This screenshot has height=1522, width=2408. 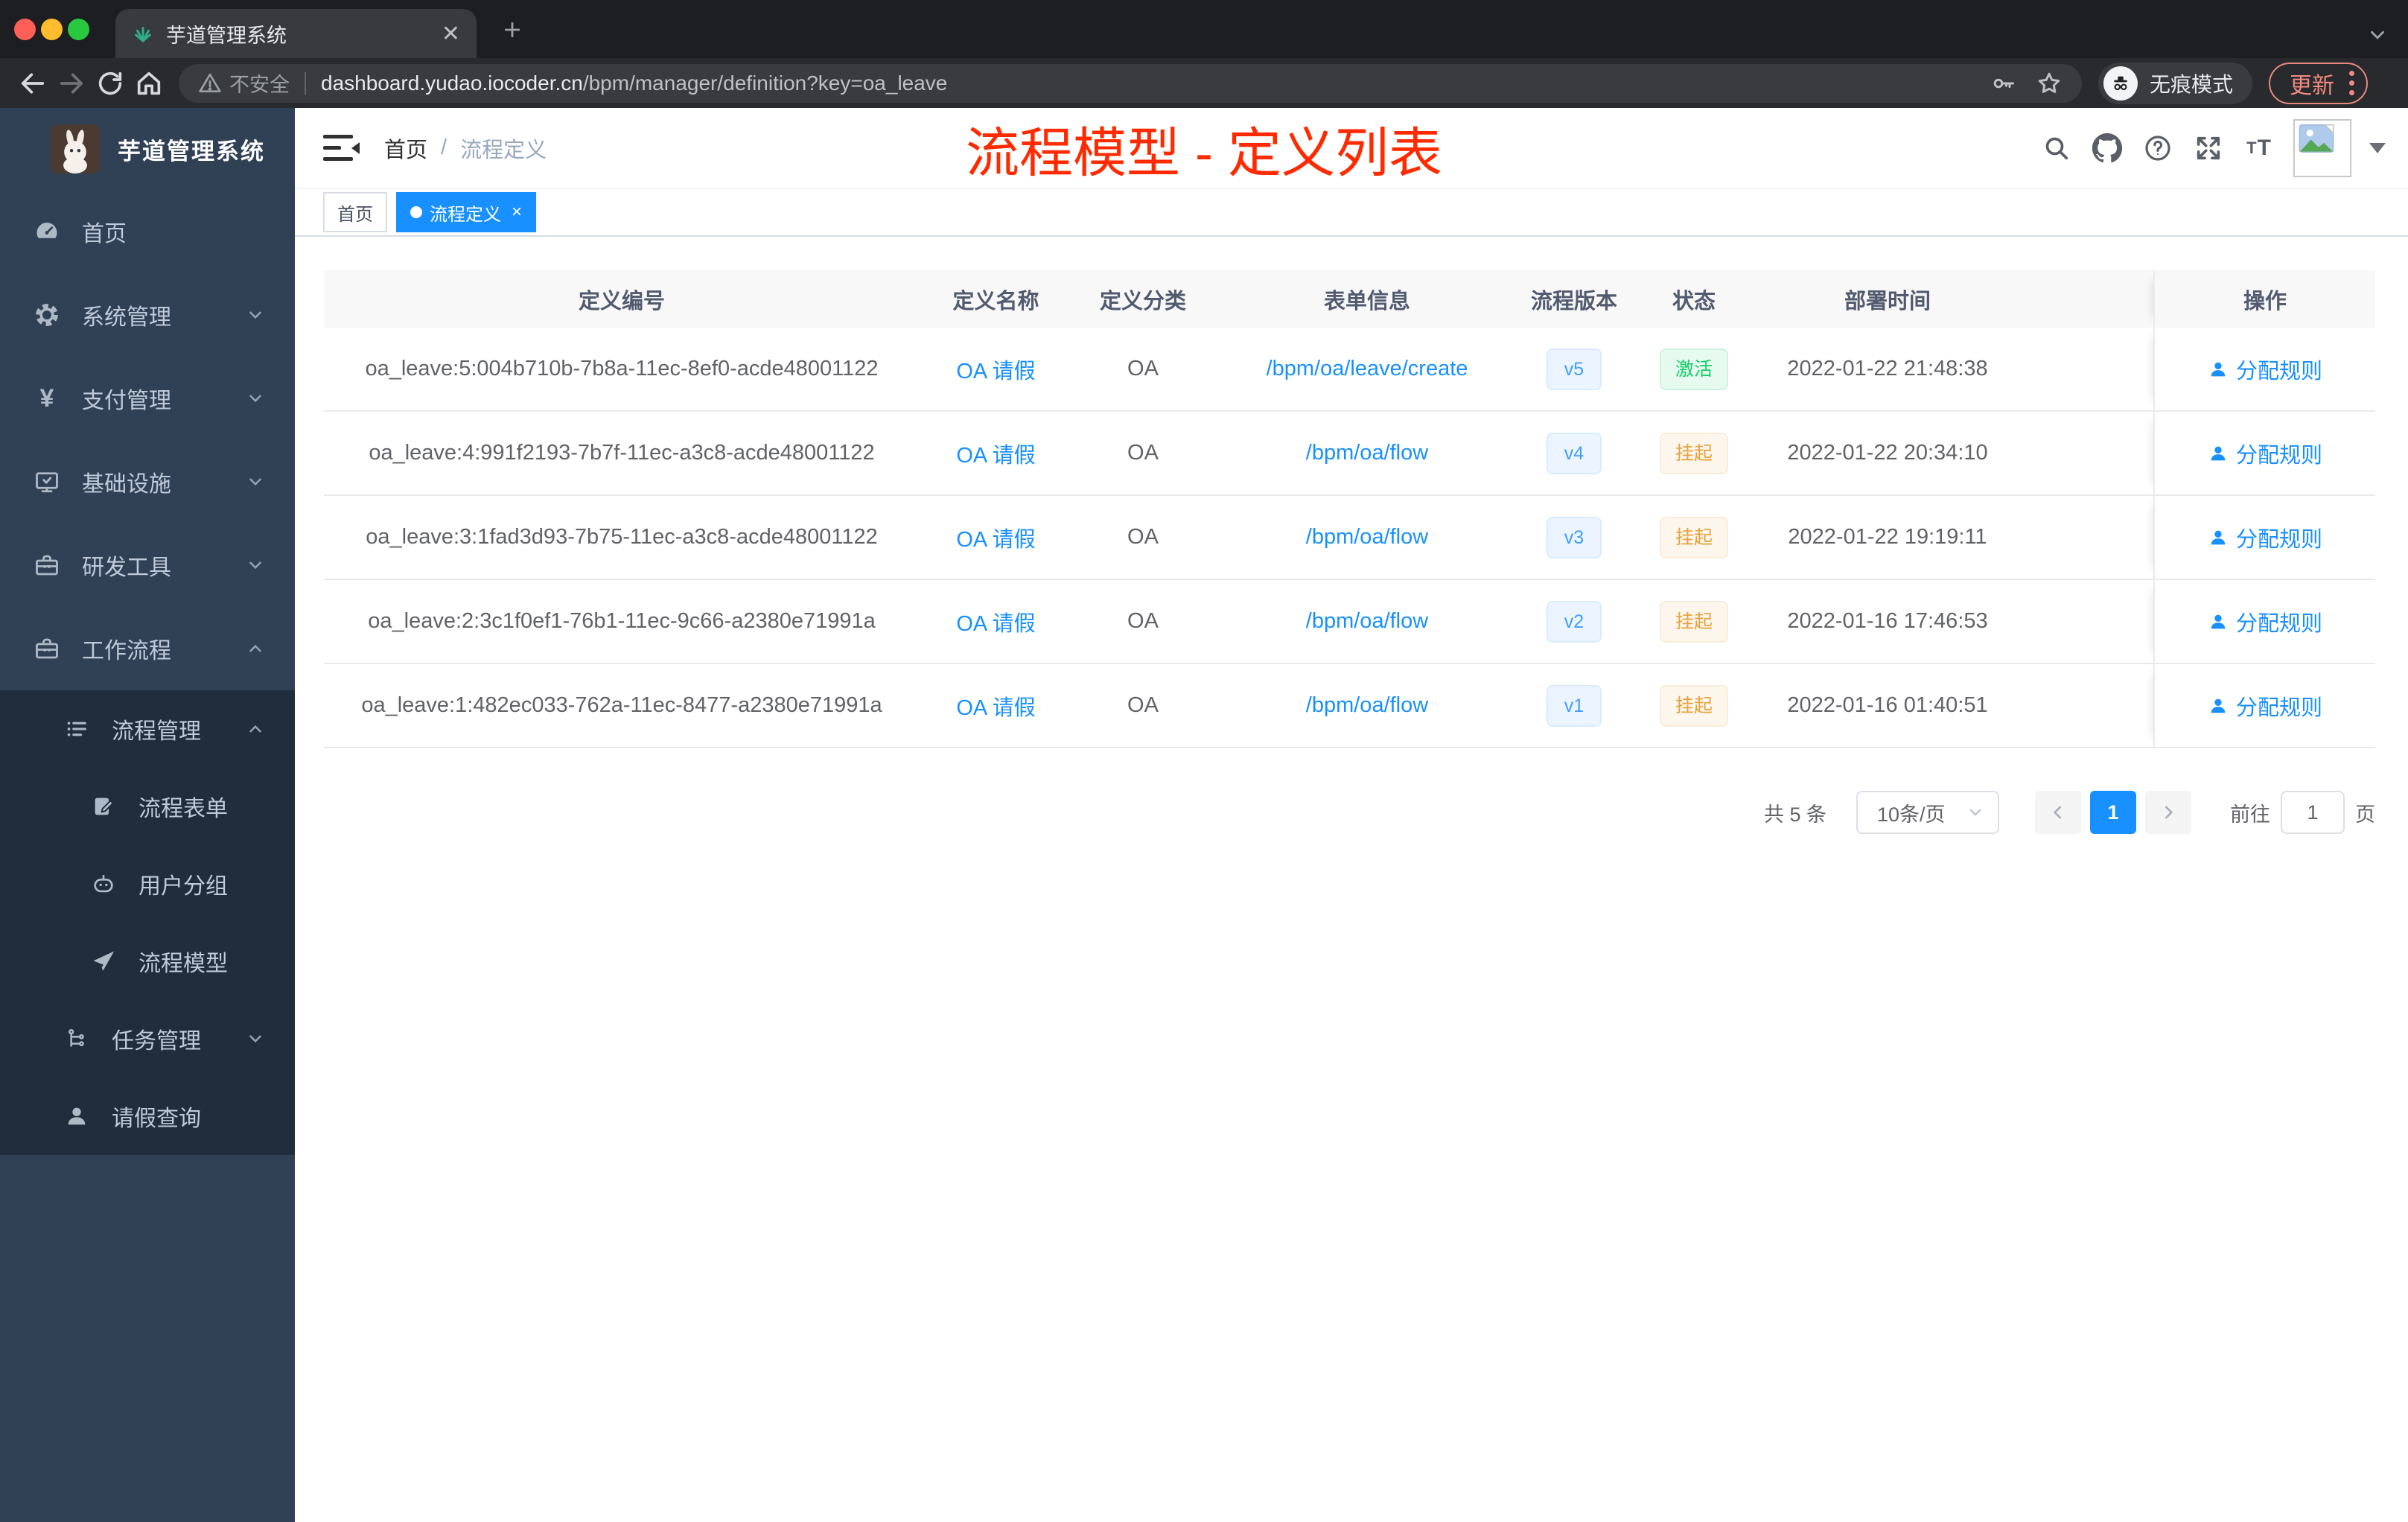 I want to click on home-icon, so click(x=149, y=83).